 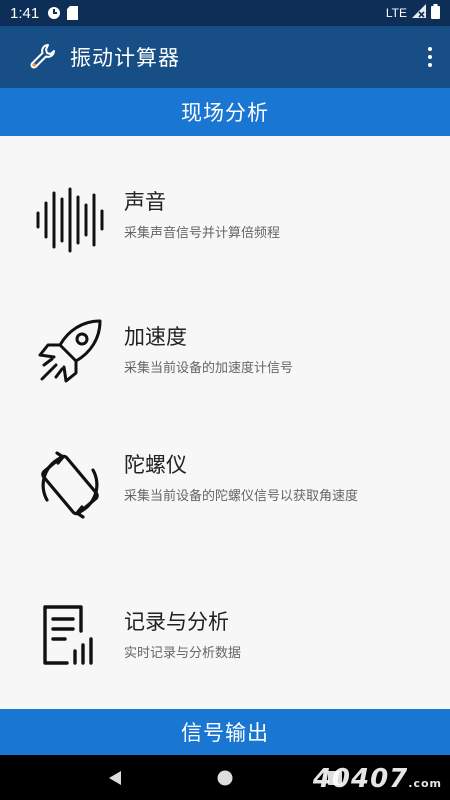 I want to click on app-title: 振动计算器, so click(x=125, y=58).